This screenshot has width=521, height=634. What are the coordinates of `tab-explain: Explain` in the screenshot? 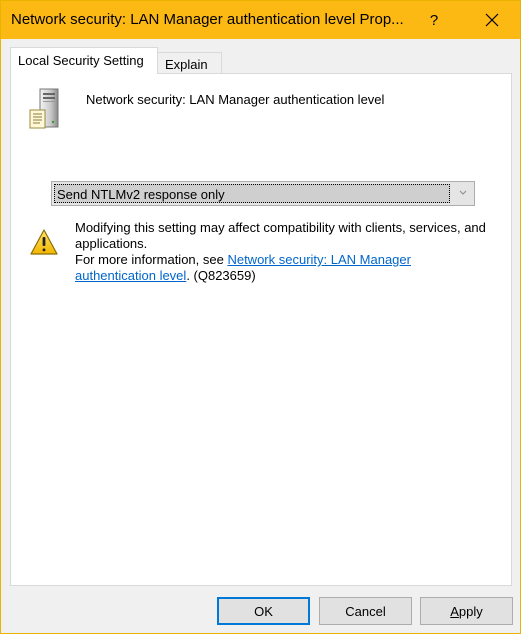 It's located at (189, 63).